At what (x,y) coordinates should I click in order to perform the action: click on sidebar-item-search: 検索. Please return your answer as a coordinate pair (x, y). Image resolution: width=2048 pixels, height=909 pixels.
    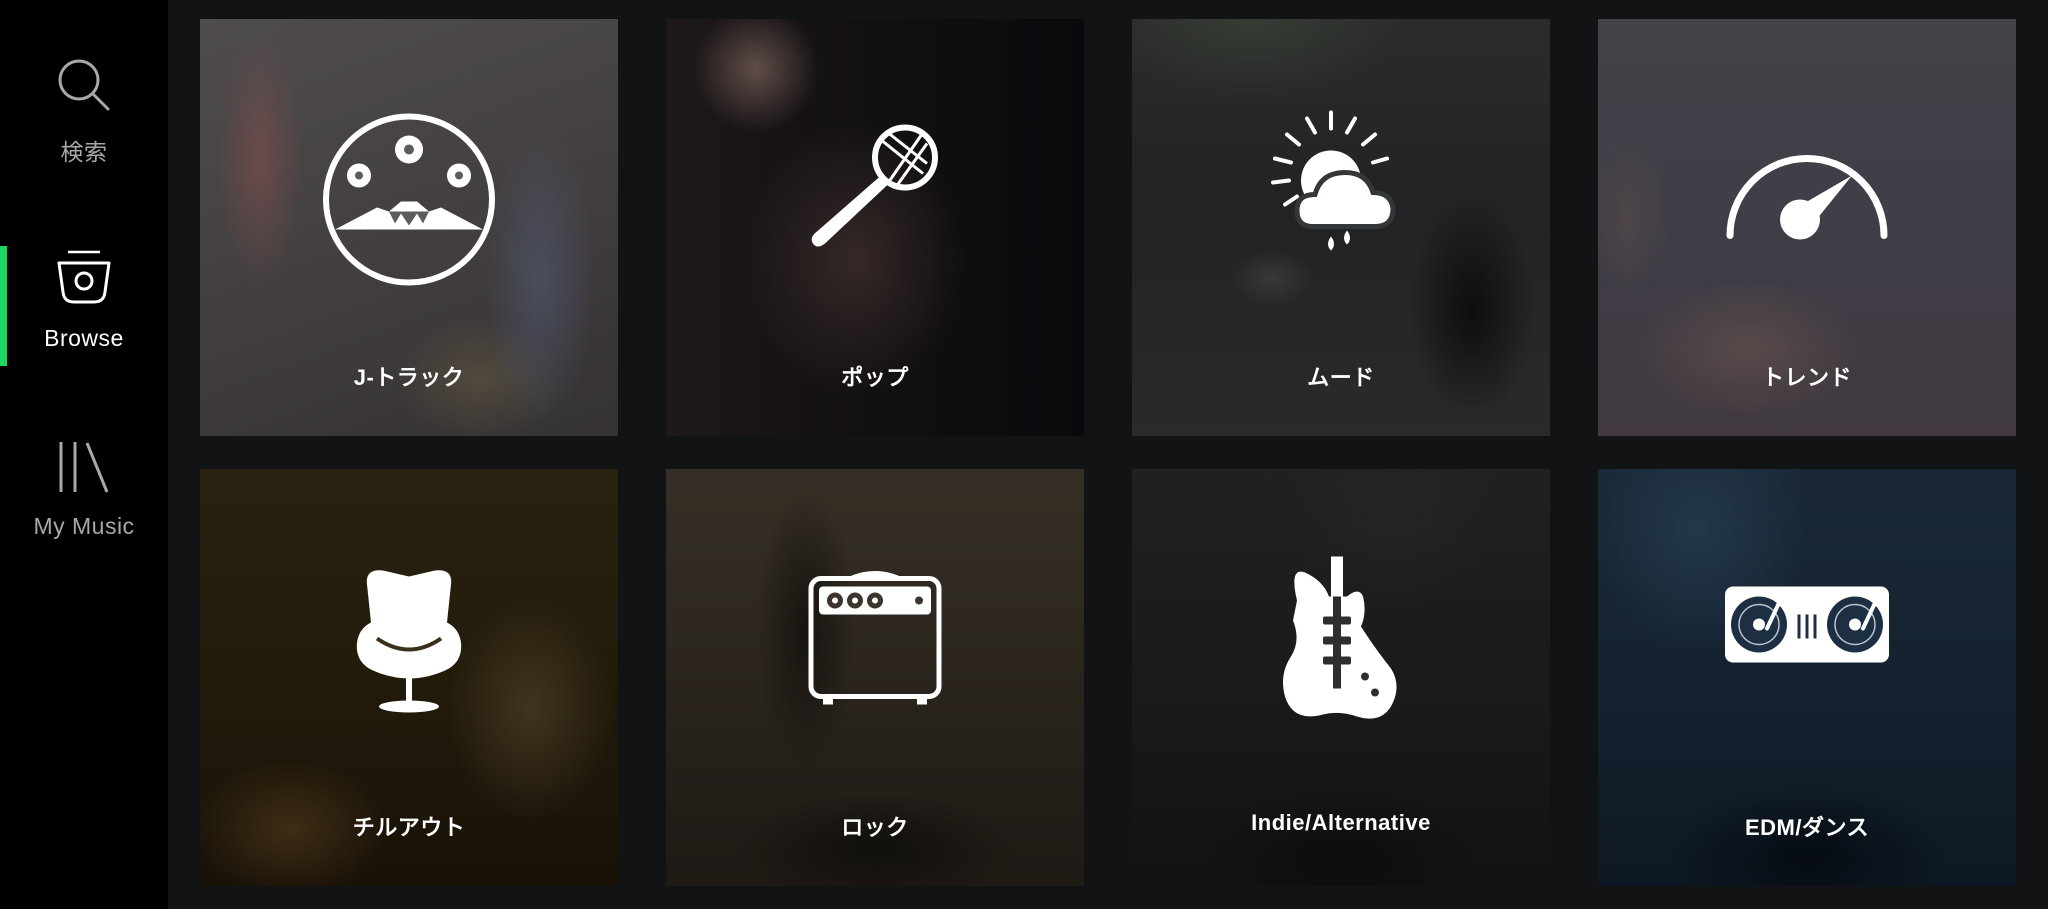
    Looking at the image, I should click on (84, 111).